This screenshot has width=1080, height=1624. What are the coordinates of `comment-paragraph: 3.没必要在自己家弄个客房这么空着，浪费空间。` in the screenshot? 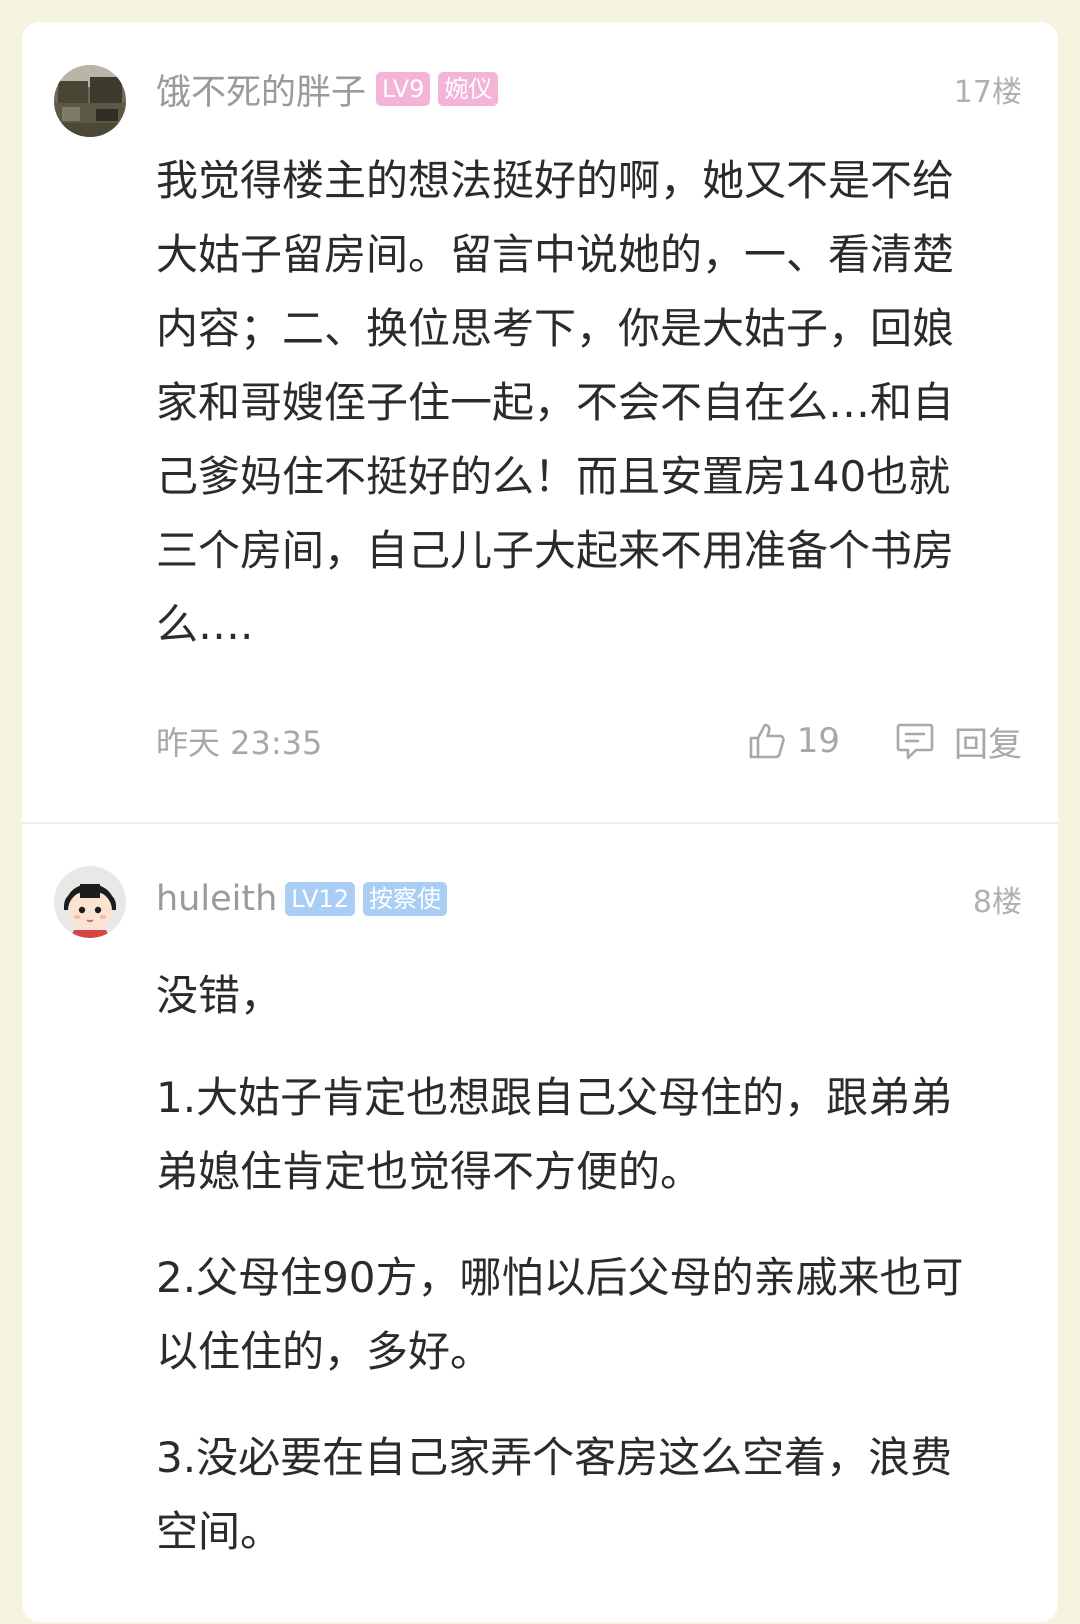 It's located at (554, 1494).